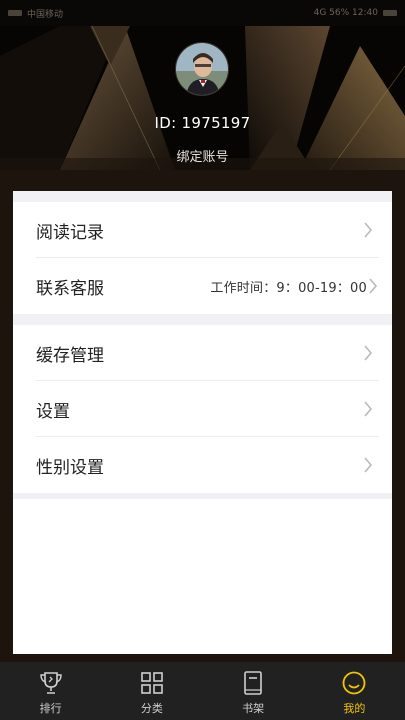 The image size is (405, 720). What do you see at coordinates (15, 13) in the screenshot?
I see `signal-icon` at bounding box center [15, 13].